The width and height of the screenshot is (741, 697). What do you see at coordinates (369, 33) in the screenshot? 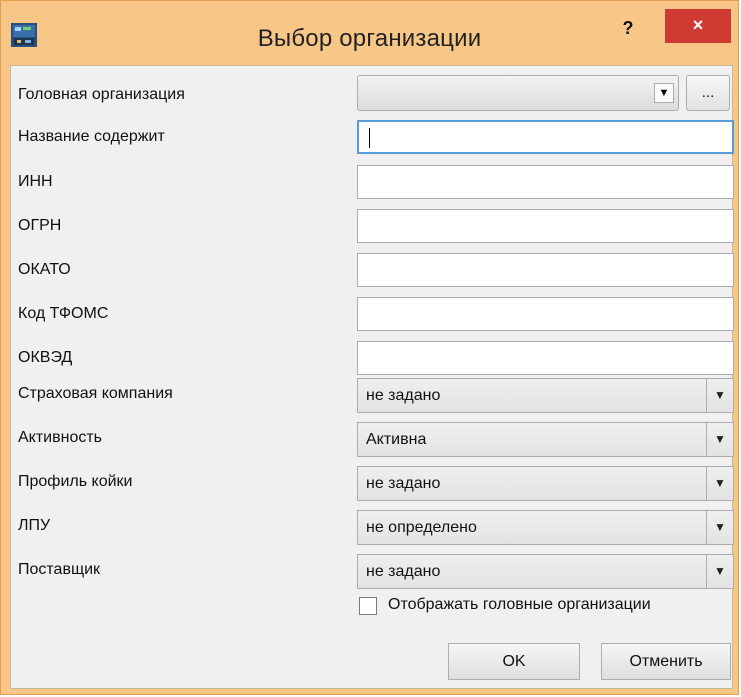
I see `title-bar: Выбор организации ? ×` at bounding box center [369, 33].